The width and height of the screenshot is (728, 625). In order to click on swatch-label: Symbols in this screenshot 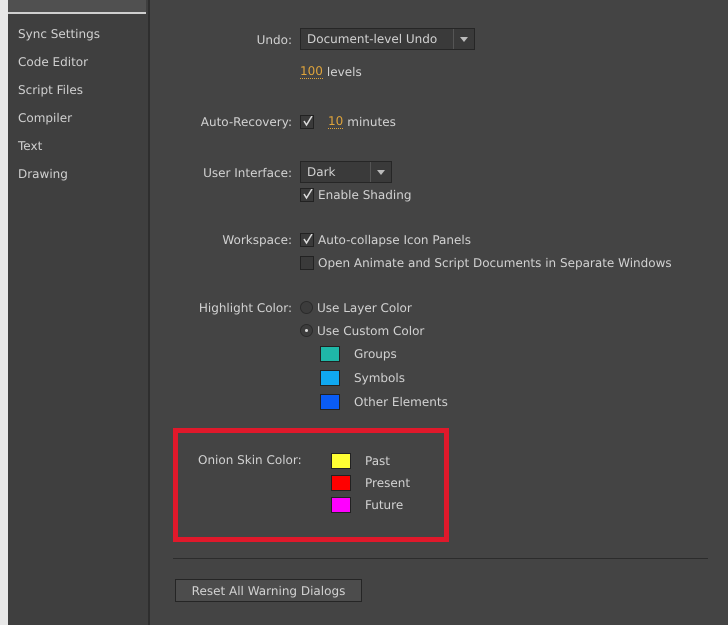, I will do `click(379, 378)`.